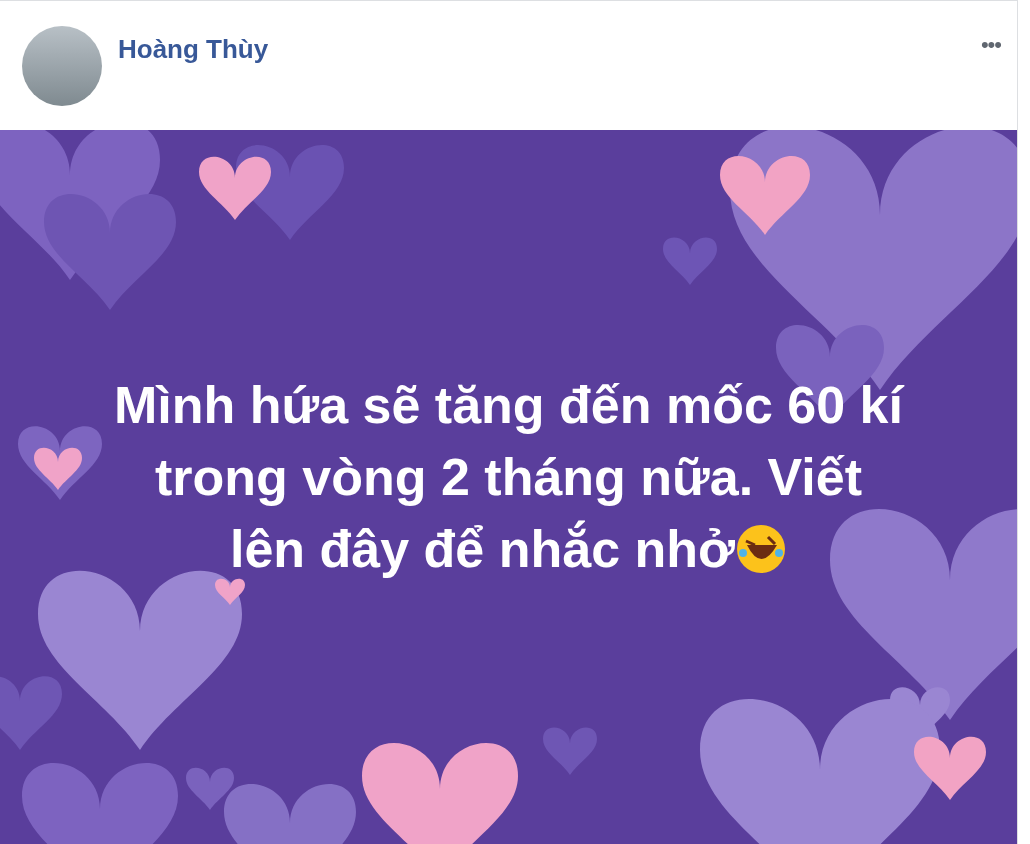  I want to click on laughing-face-icon, so click(761, 549).